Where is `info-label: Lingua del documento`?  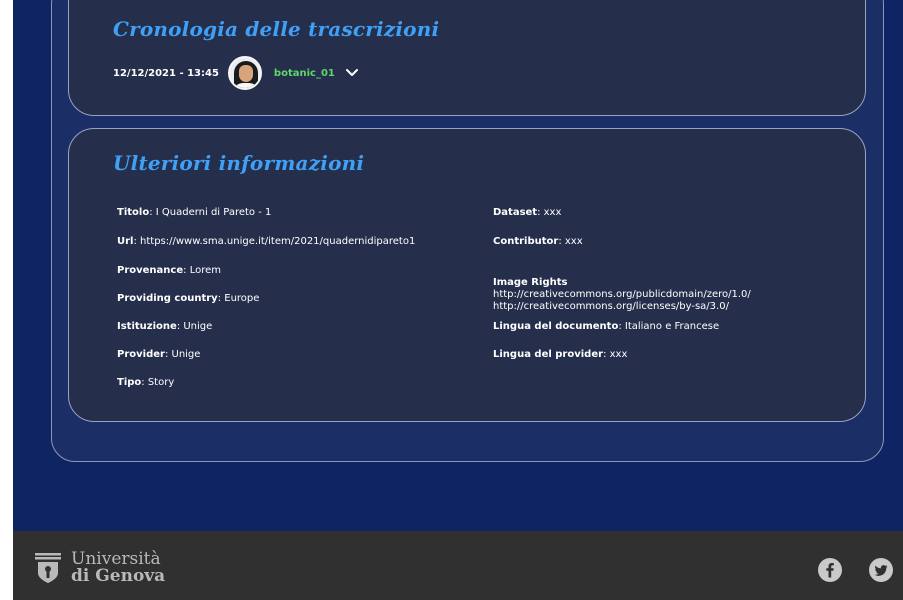
info-label: Lingua del documento is located at coordinates (556, 326).